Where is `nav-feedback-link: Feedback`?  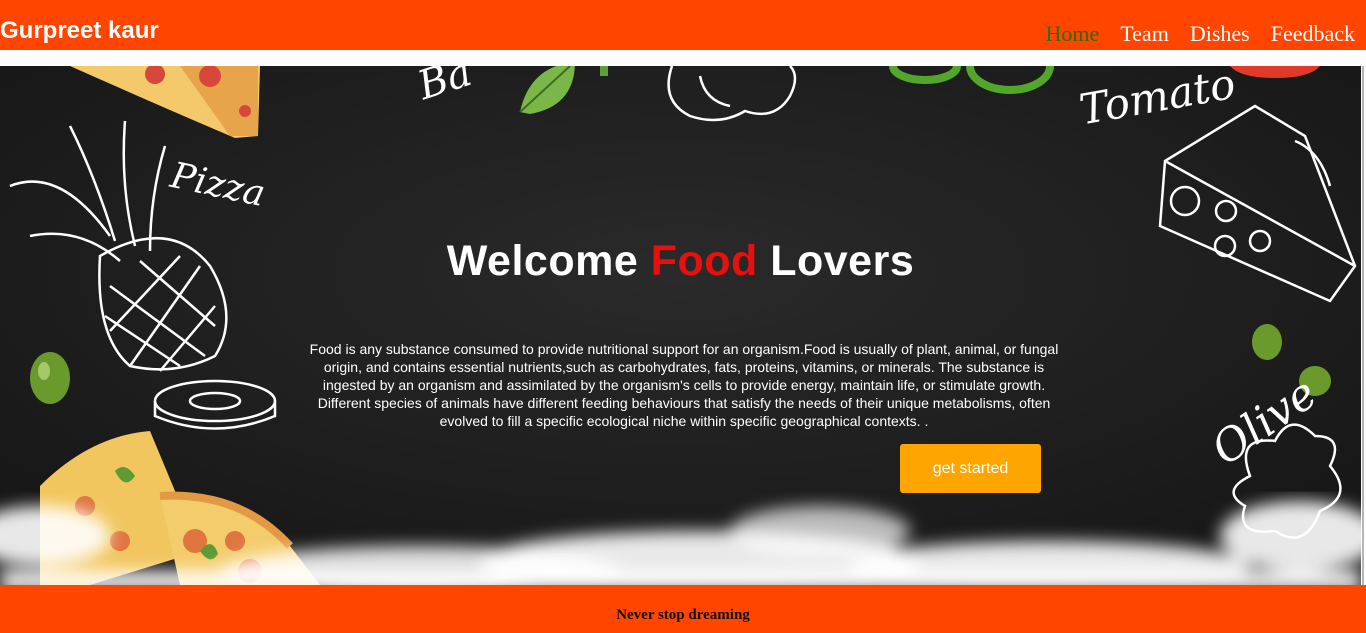
nav-feedback-link: Feedback is located at coordinates (1313, 34).